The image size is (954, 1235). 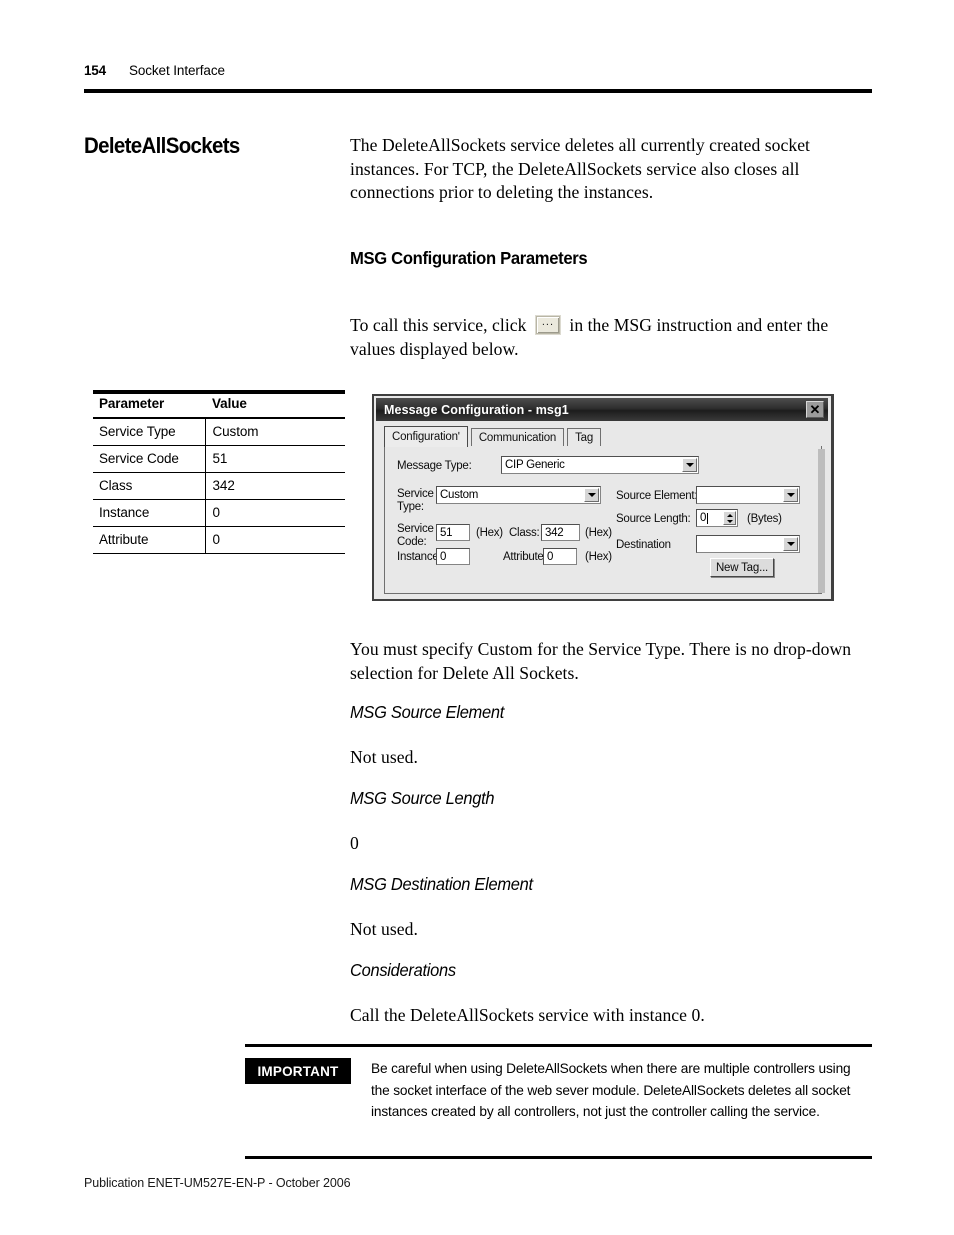 I want to click on cell-parameter: Service Type, so click(x=149, y=432).